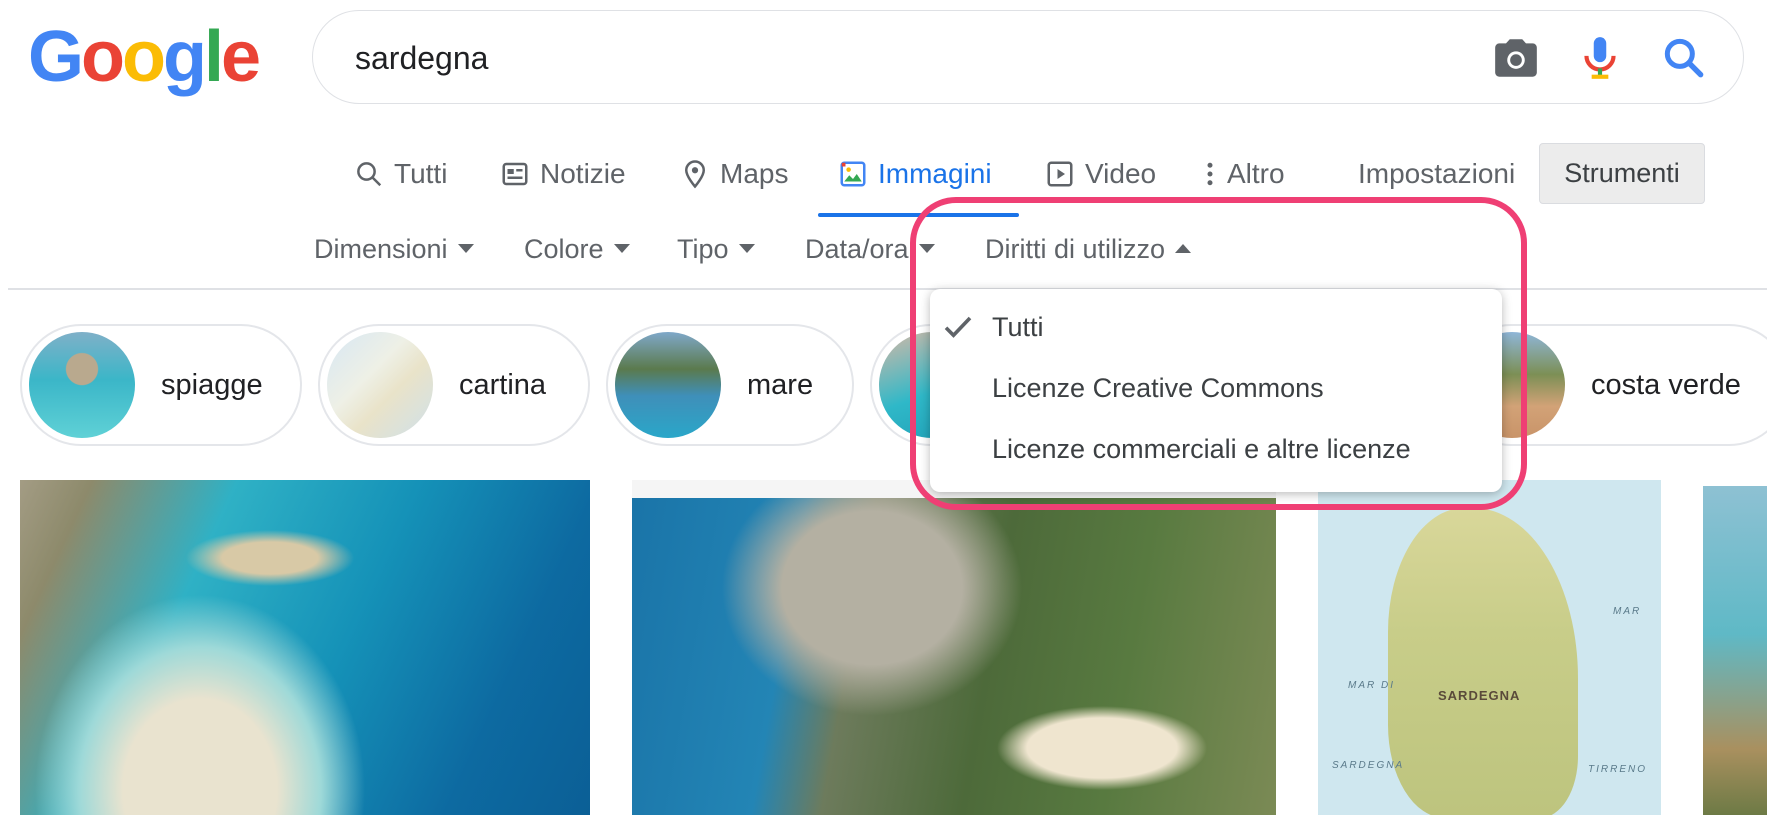 The width and height of the screenshot is (1767, 815). I want to click on menu-item-tutti: Tutti, so click(1018, 327).